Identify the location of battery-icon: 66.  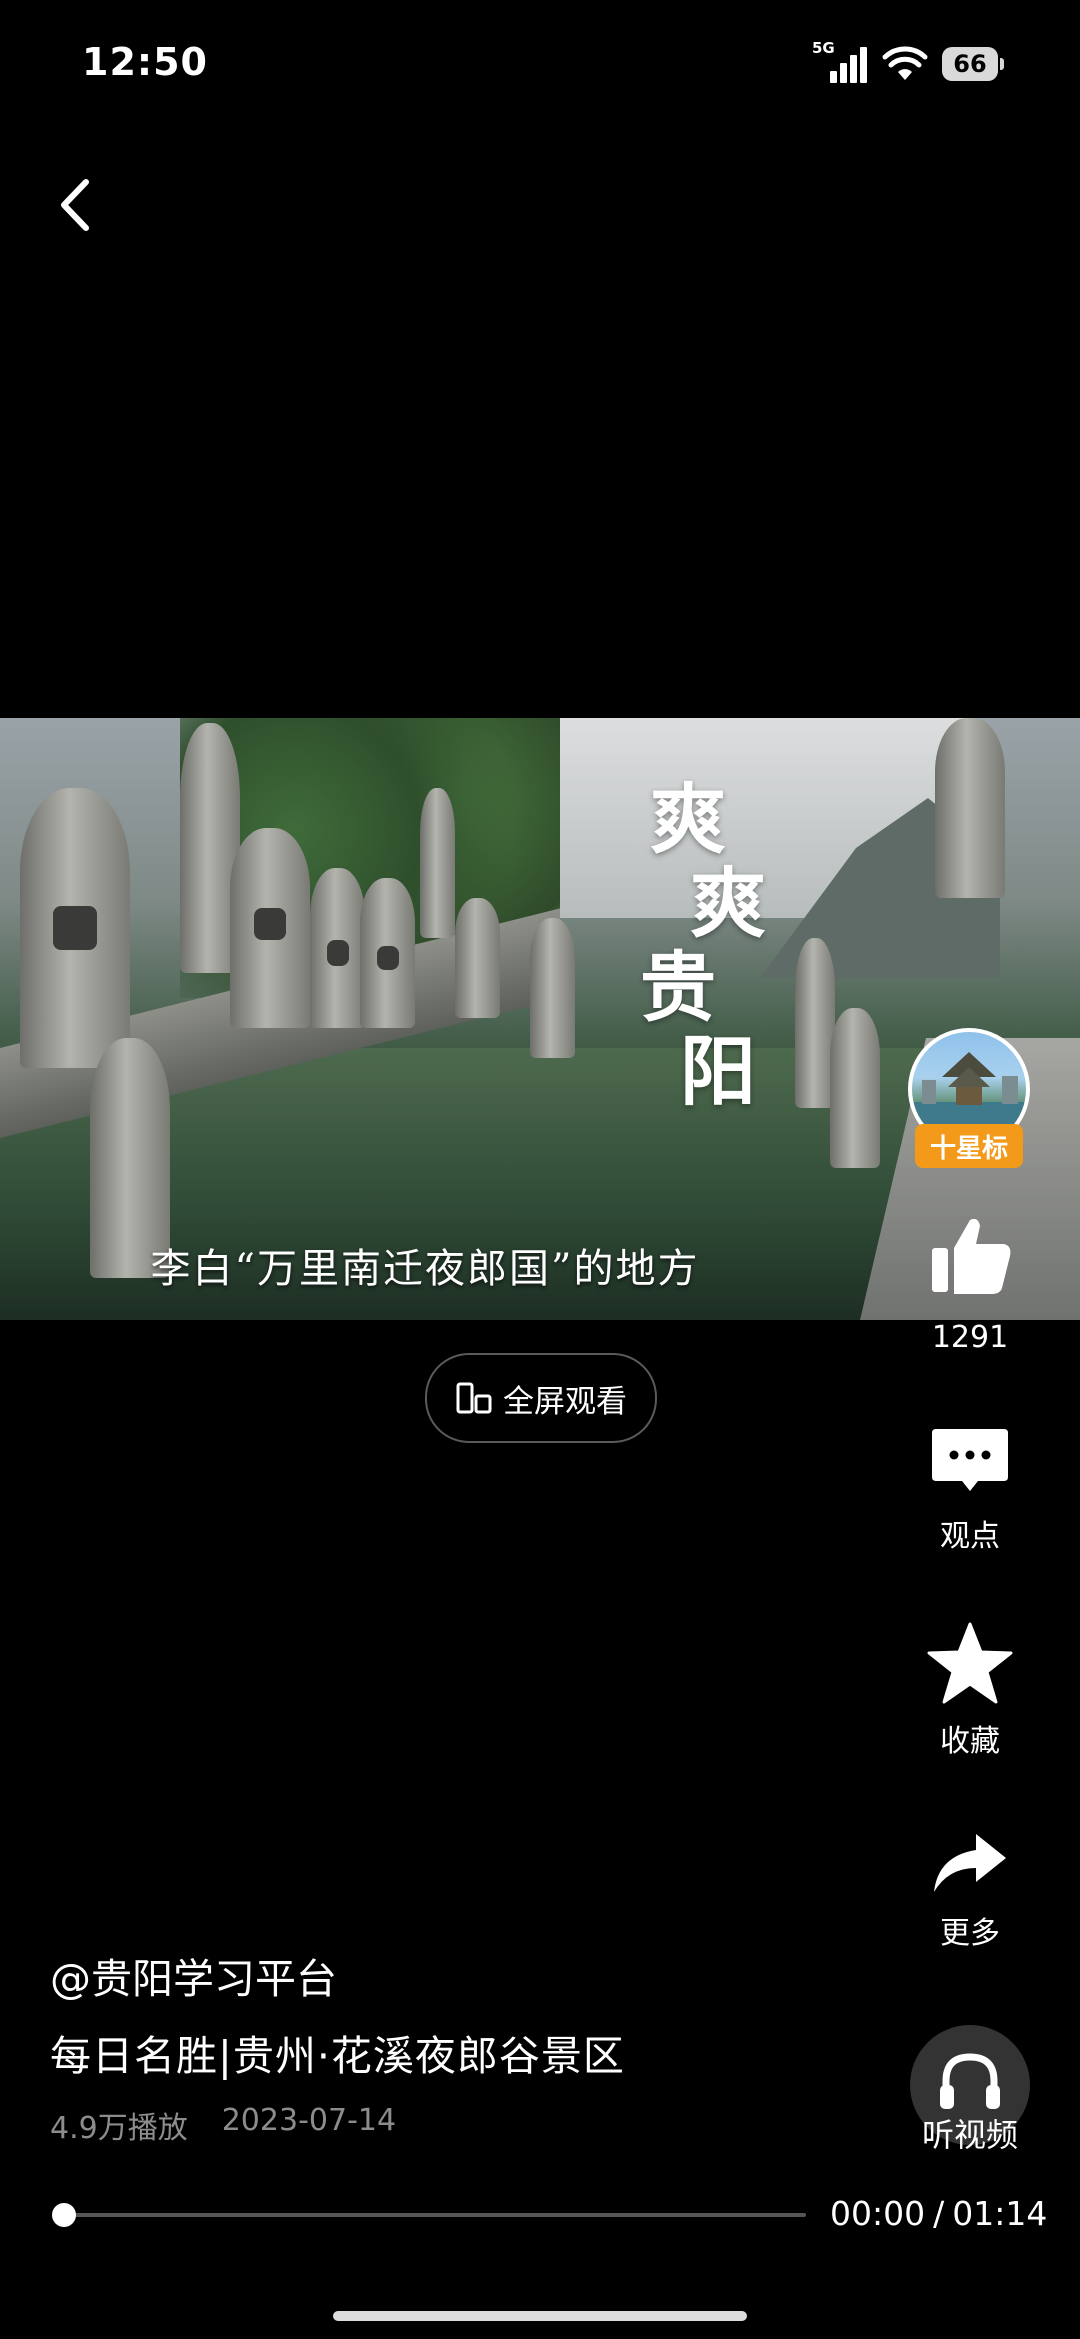
(973, 64).